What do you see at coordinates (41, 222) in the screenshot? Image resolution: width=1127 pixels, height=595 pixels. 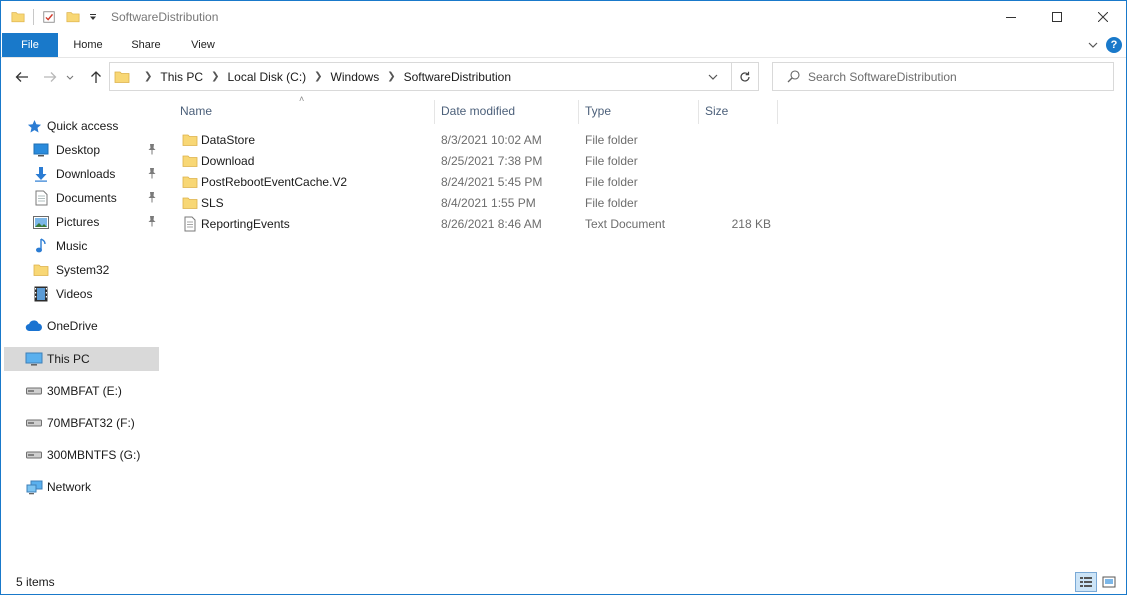 I see `pictures-icon` at bounding box center [41, 222].